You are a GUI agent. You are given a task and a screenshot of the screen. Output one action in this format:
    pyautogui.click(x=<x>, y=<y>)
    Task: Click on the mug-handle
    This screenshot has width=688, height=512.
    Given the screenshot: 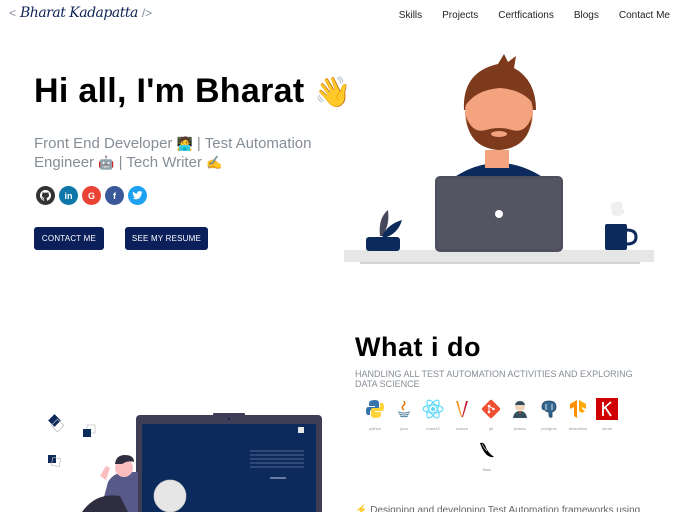 What is the action you would take?
    pyautogui.click(x=632, y=237)
    